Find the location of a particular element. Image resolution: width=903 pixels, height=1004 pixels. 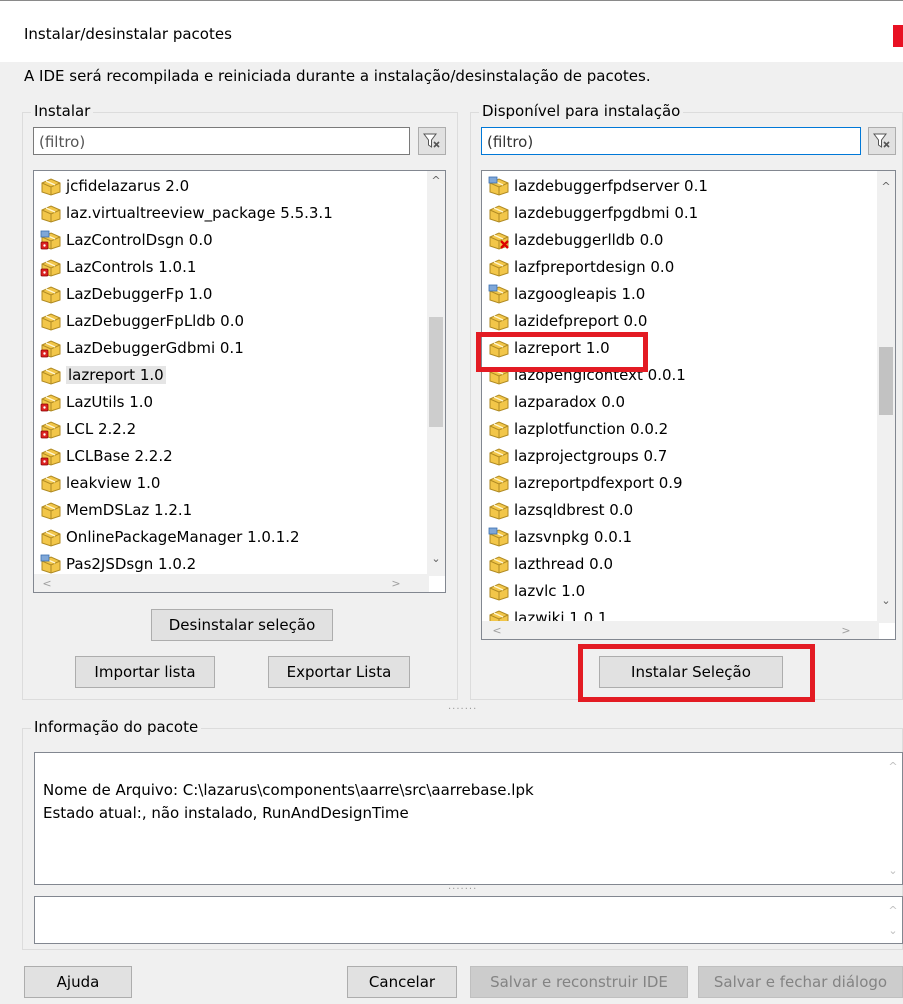

list-item: lazplotfunction 0.0.2 is located at coordinates (578, 429).